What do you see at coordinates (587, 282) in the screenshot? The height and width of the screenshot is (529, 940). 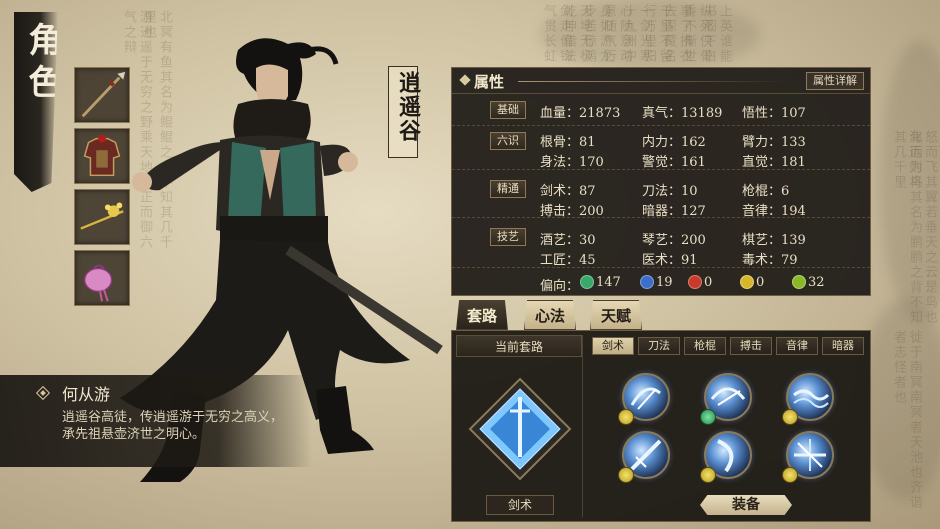 I see `yin-icon` at bounding box center [587, 282].